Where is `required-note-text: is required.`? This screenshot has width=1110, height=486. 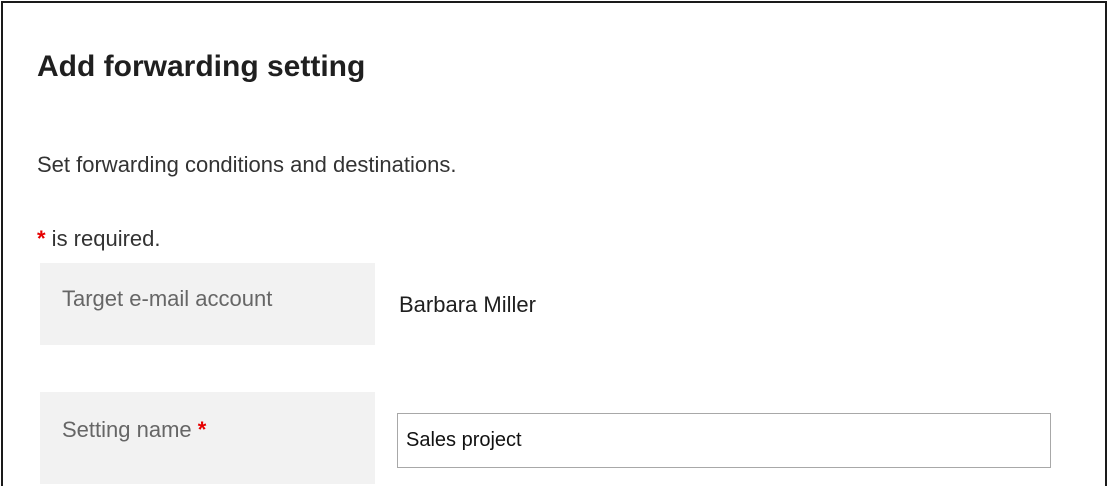
required-note-text: is required. is located at coordinates (103, 238).